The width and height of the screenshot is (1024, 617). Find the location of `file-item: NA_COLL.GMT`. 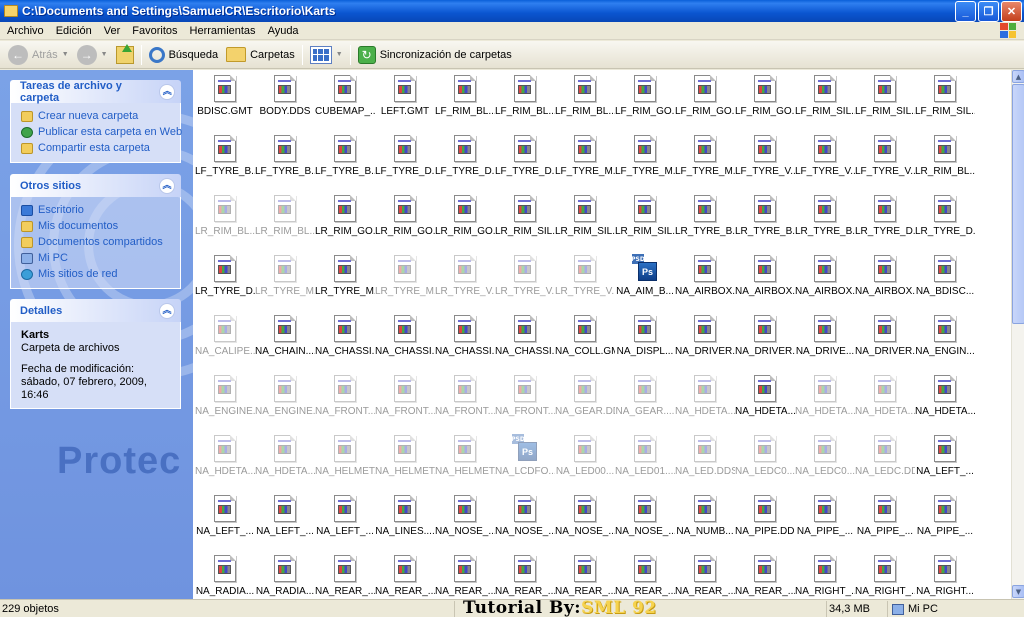

file-item: NA_COLL.GMT is located at coordinates (585, 342).